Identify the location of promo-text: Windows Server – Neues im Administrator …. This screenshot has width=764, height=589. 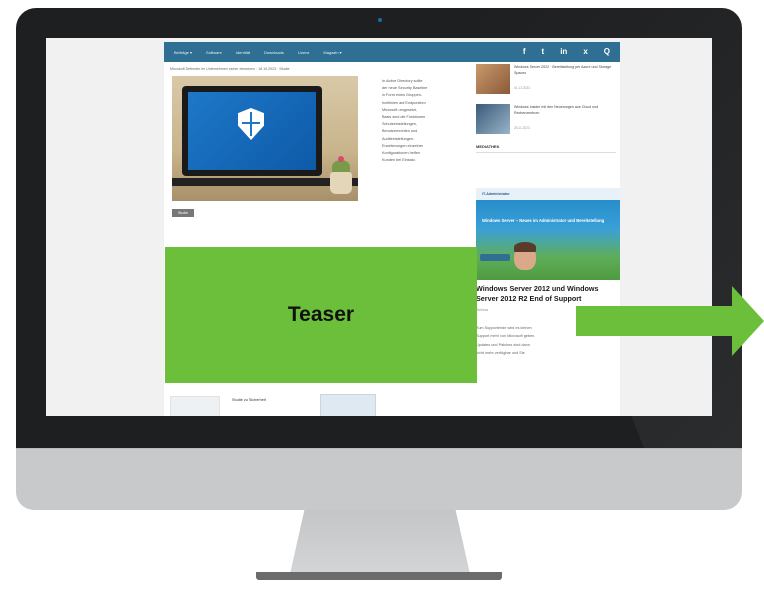
(543, 220).